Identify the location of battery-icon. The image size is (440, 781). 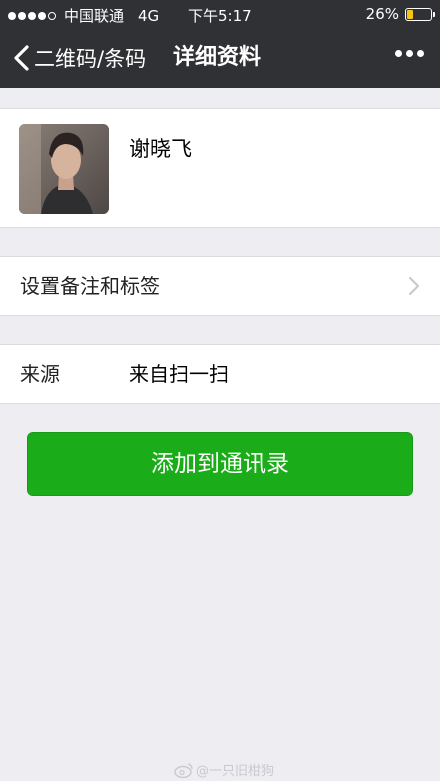
(420, 14).